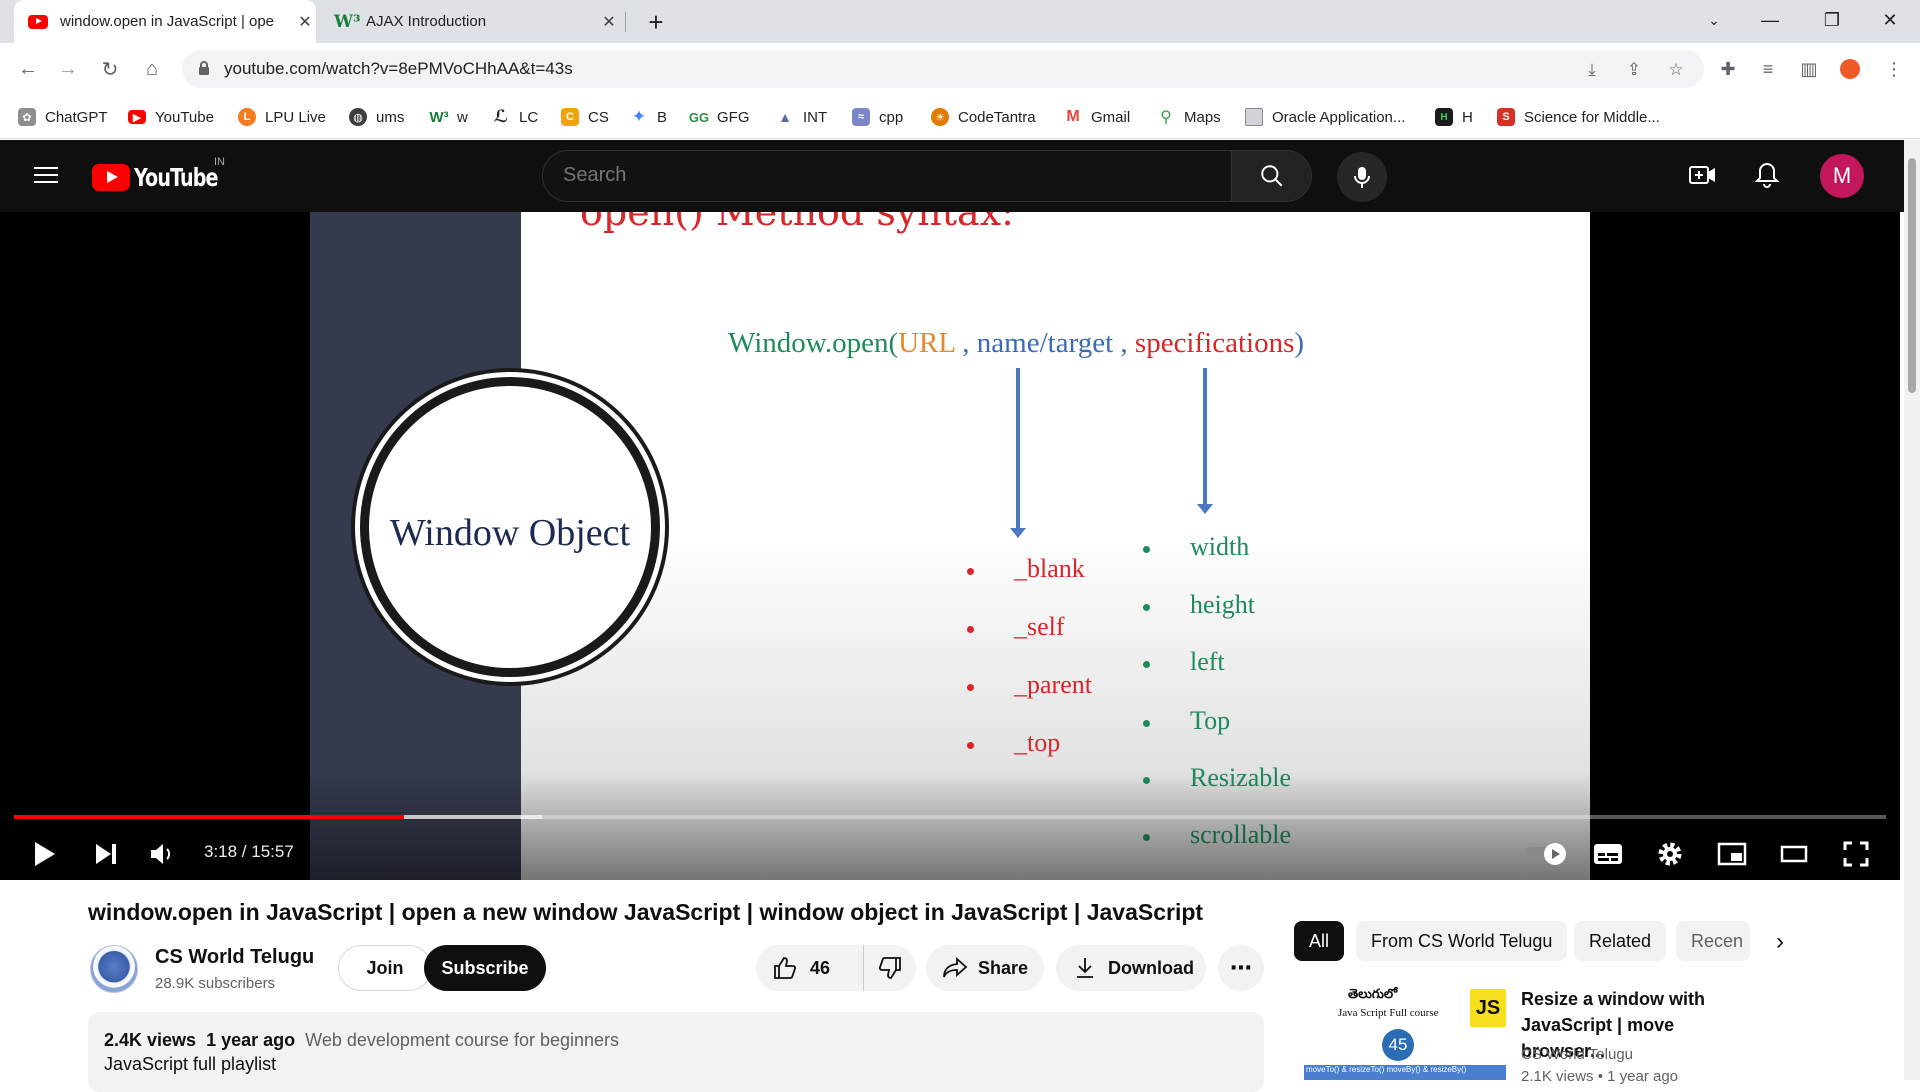 This screenshot has height=1092, width=1920. I want to click on bookmark-ums: ◍ ums, so click(376, 117).